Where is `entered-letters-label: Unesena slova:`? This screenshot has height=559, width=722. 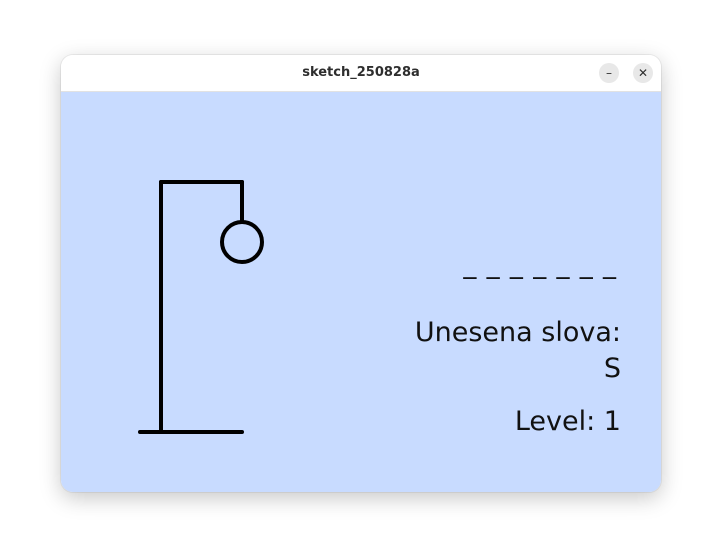 entered-letters-label: Unesena slova: is located at coordinates (517, 332).